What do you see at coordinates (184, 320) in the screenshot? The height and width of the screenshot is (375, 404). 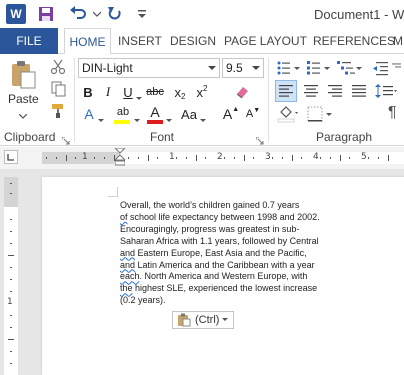 I see `clipboard-icon` at bounding box center [184, 320].